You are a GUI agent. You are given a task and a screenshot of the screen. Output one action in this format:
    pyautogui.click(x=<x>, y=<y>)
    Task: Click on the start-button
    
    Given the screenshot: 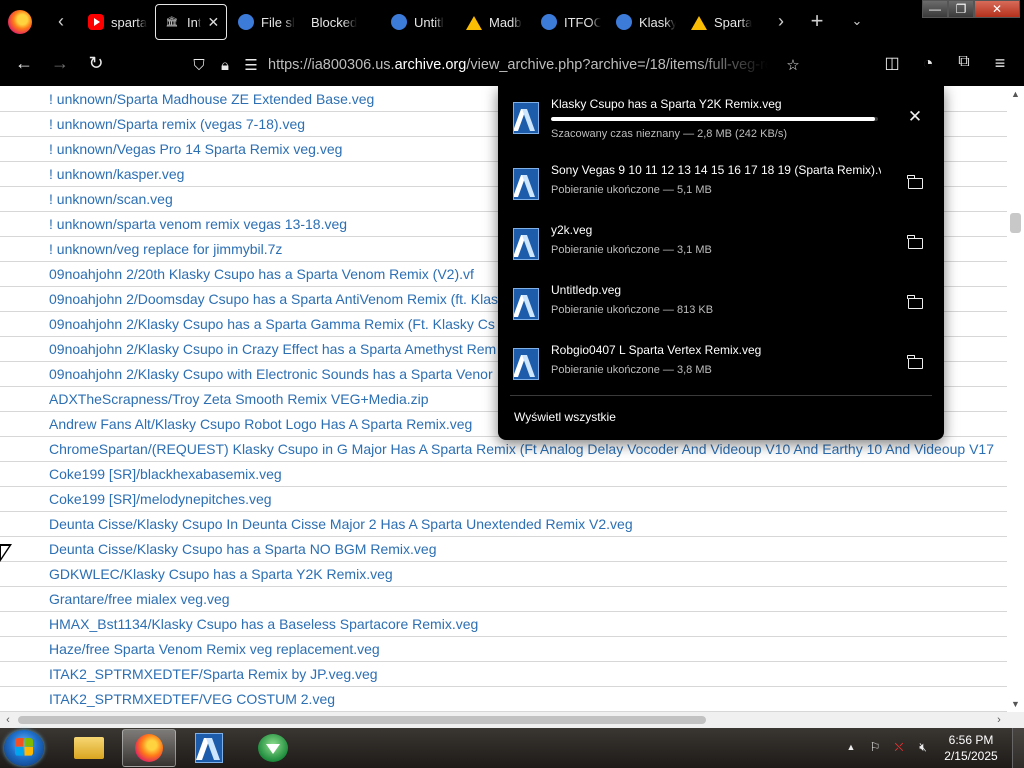 What is the action you would take?
    pyautogui.click(x=24, y=748)
    